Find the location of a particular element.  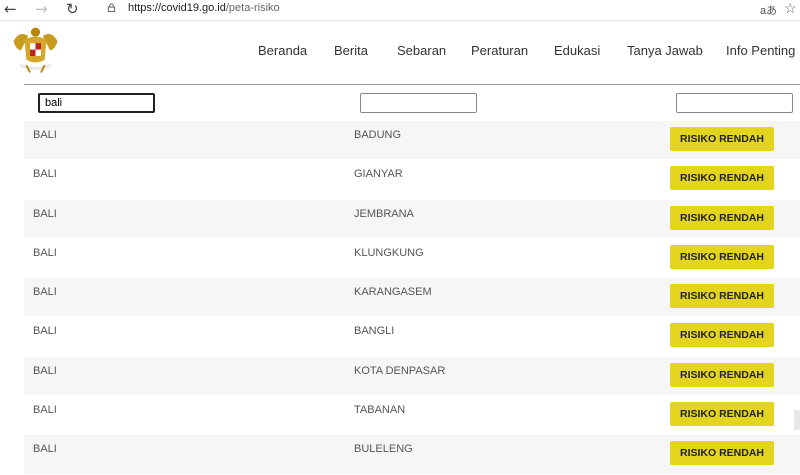

table-row: BALI JEMBRANA RISIKO RENDAH is located at coordinates (412, 219).